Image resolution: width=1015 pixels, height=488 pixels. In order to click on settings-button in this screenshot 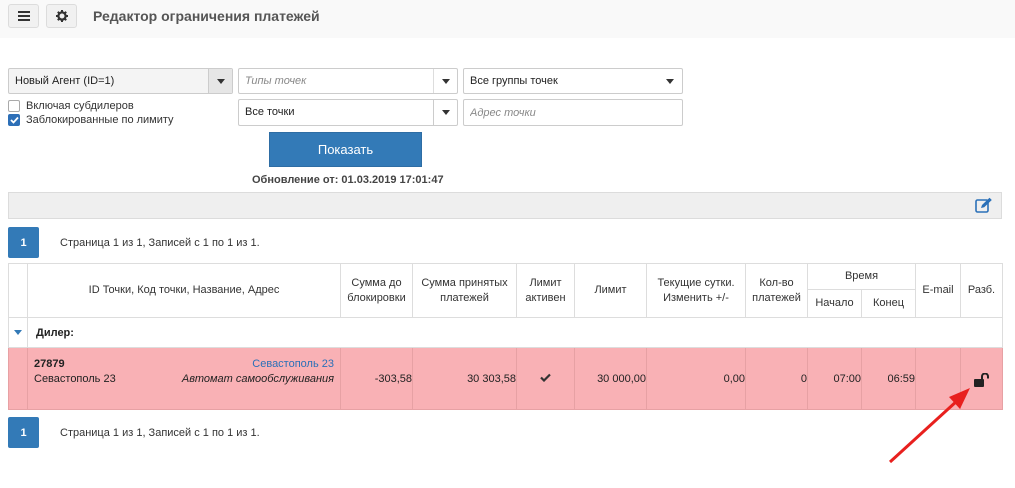, I will do `click(61, 16)`.